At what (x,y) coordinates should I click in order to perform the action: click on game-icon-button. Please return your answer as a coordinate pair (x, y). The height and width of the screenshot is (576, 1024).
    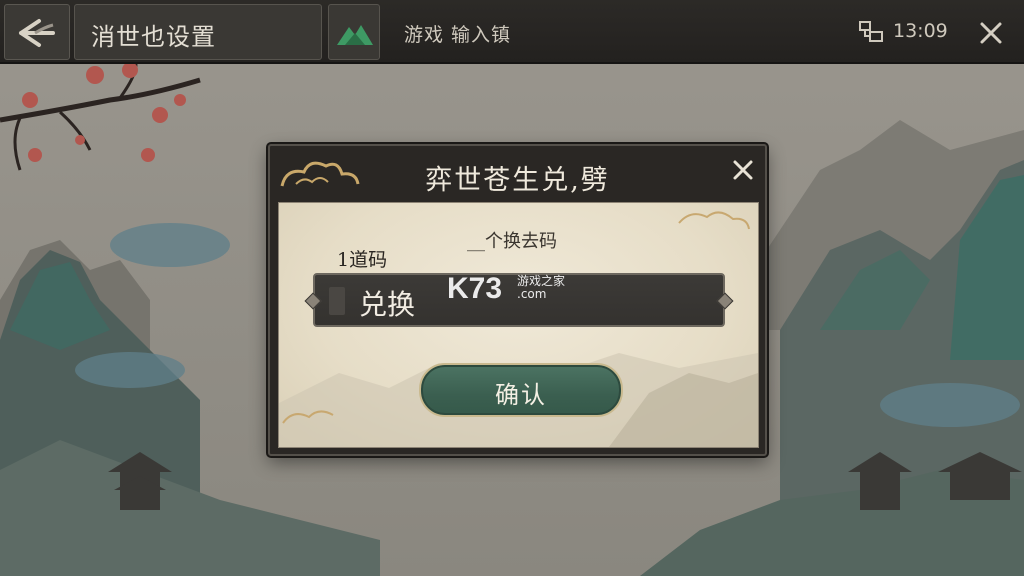
    Looking at the image, I should click on (354, 32).